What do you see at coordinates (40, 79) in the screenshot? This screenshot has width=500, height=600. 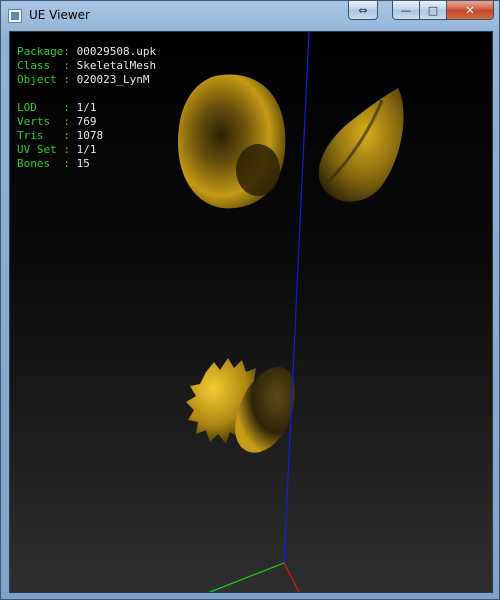 I see `info-label: Object` at bounding box center [40, 79].